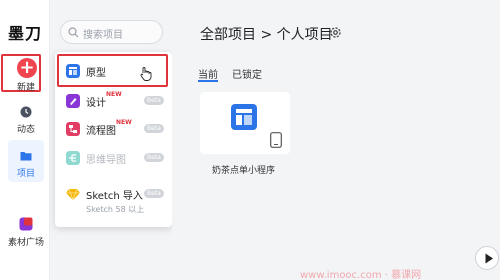 The width and height of the screenshot is (500, 280). I want to click on menu-item-sketch-import: Sketch 导入 Beta, so click(116, 194).